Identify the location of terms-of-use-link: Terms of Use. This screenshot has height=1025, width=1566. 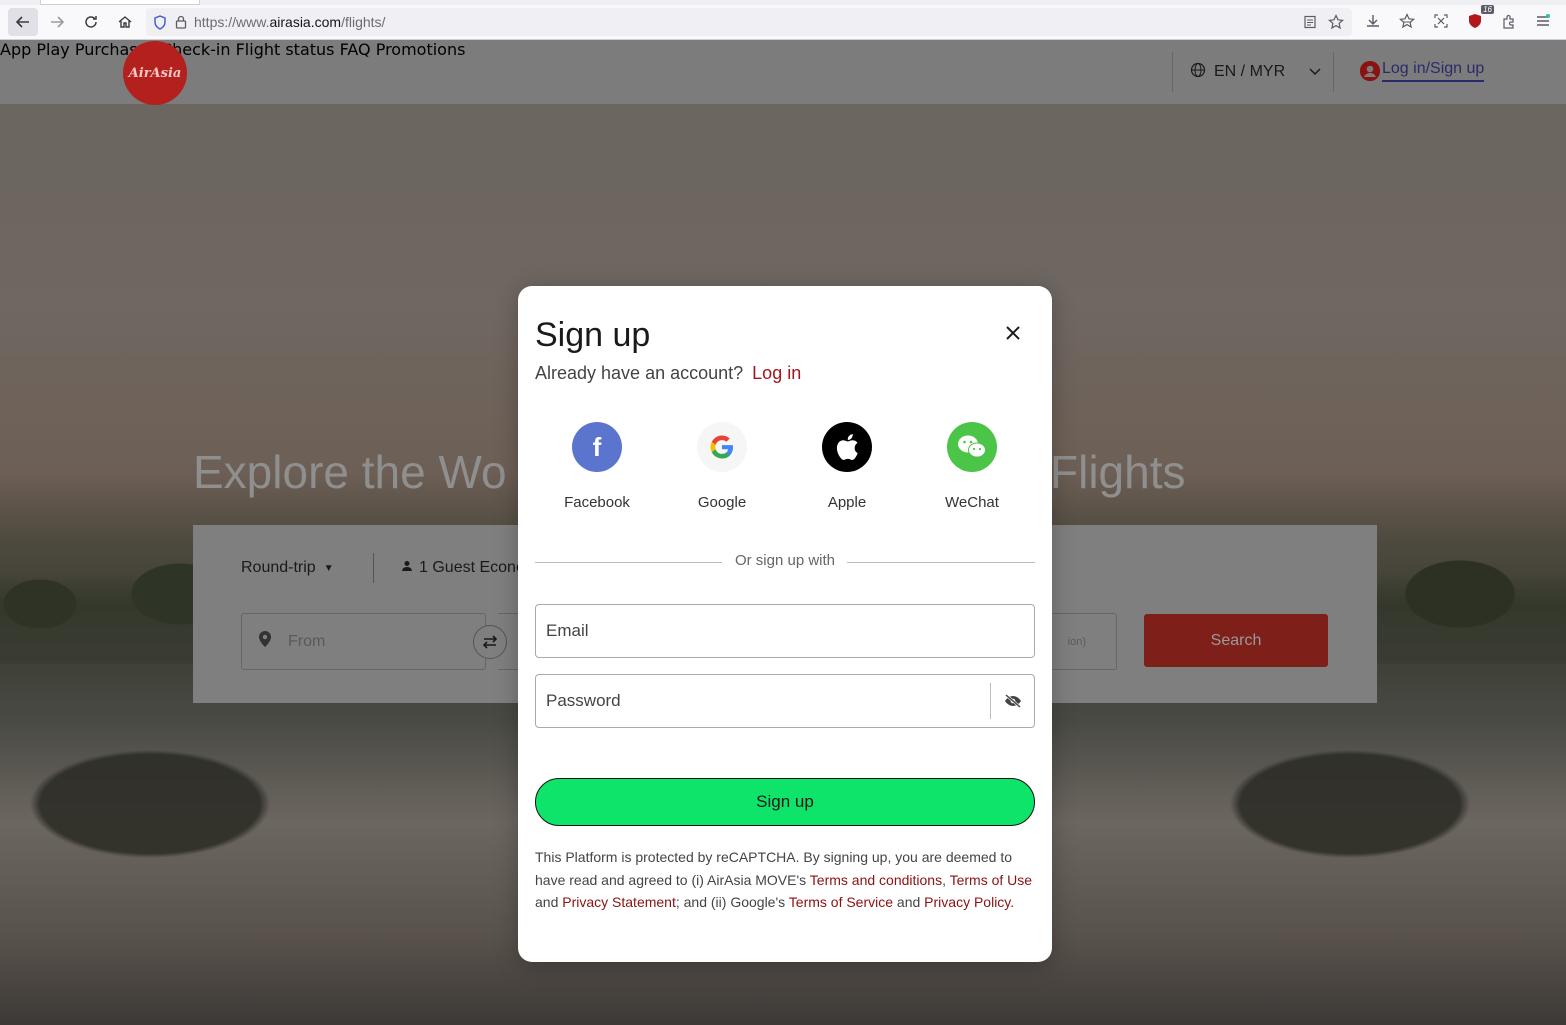
(991, 880).